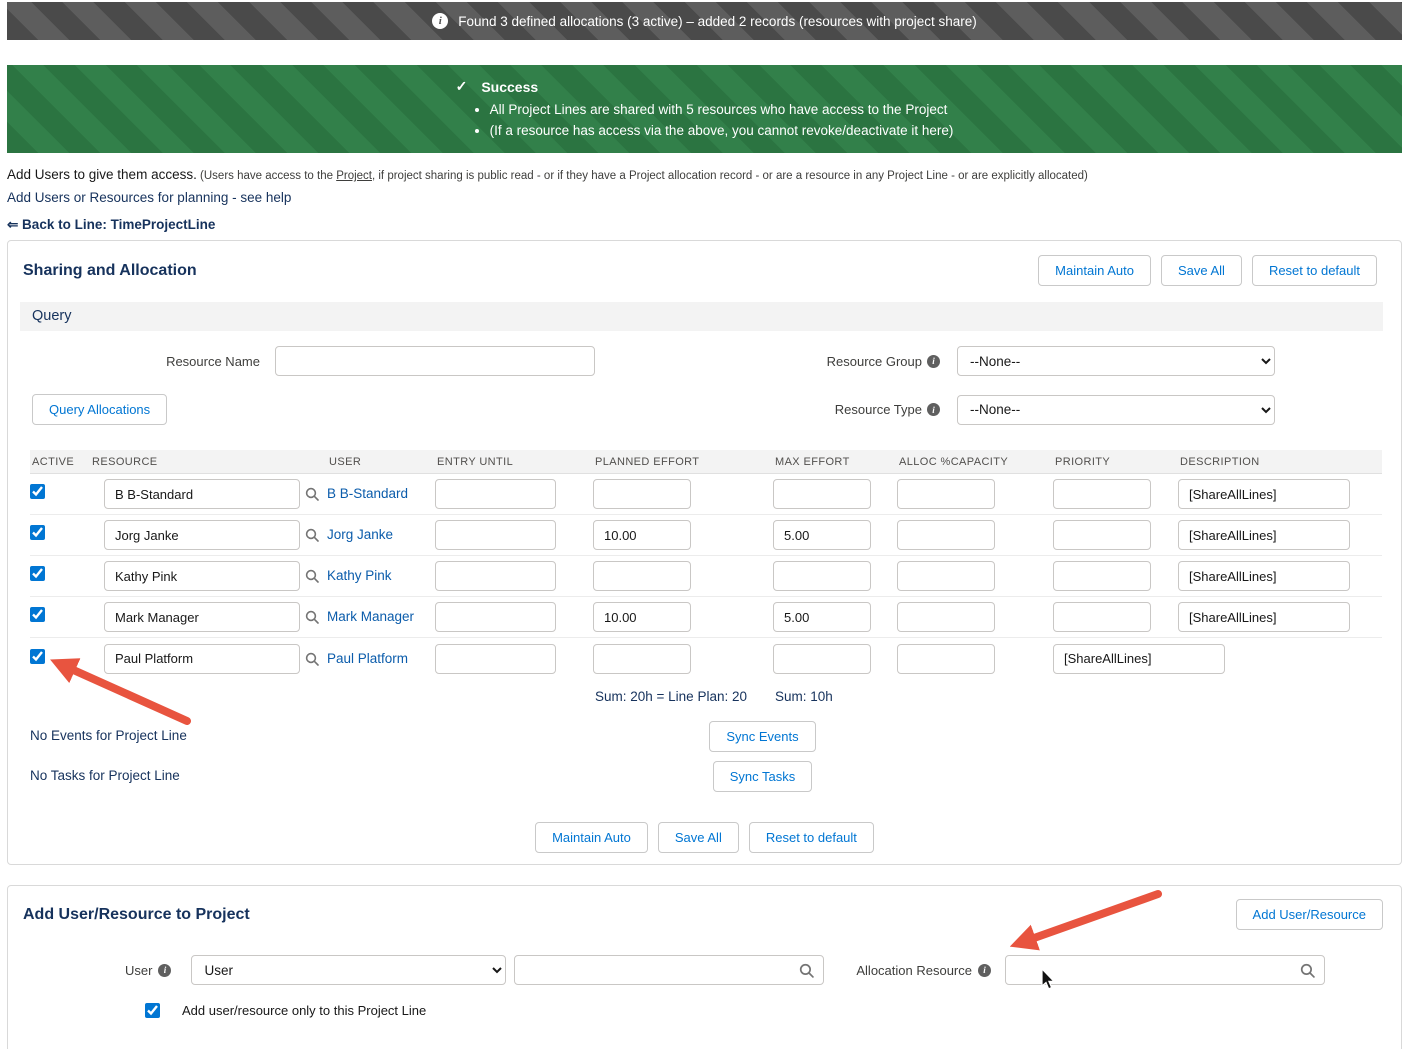 The height and width of the screenshot is (1049, 1409). I want to click on only-this-line-checkbox, so click(152, 1010).